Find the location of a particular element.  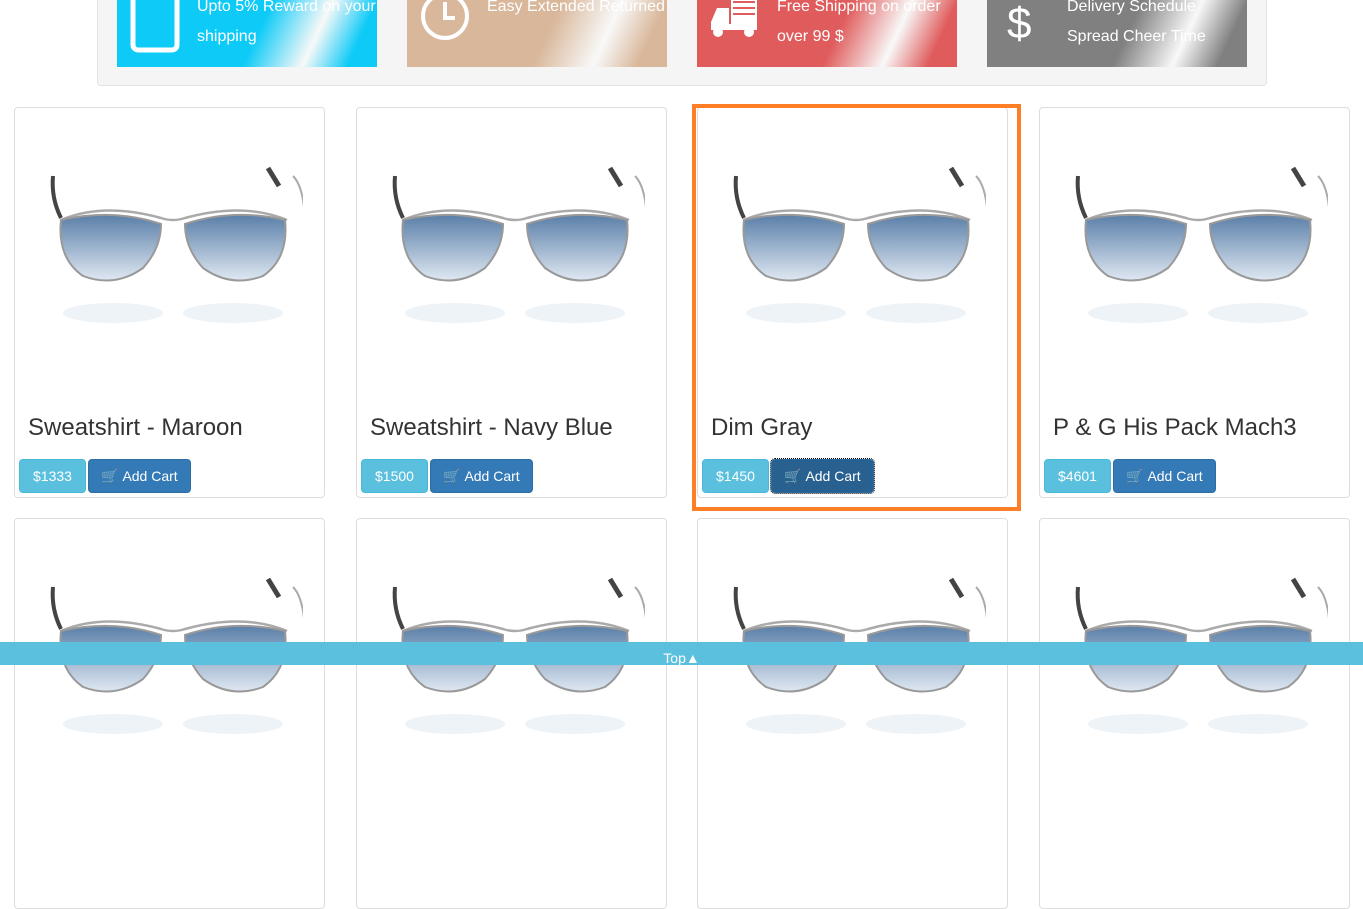

promo-text: Free Shipping on order over 99 $ is located at coordinates (859, 26).